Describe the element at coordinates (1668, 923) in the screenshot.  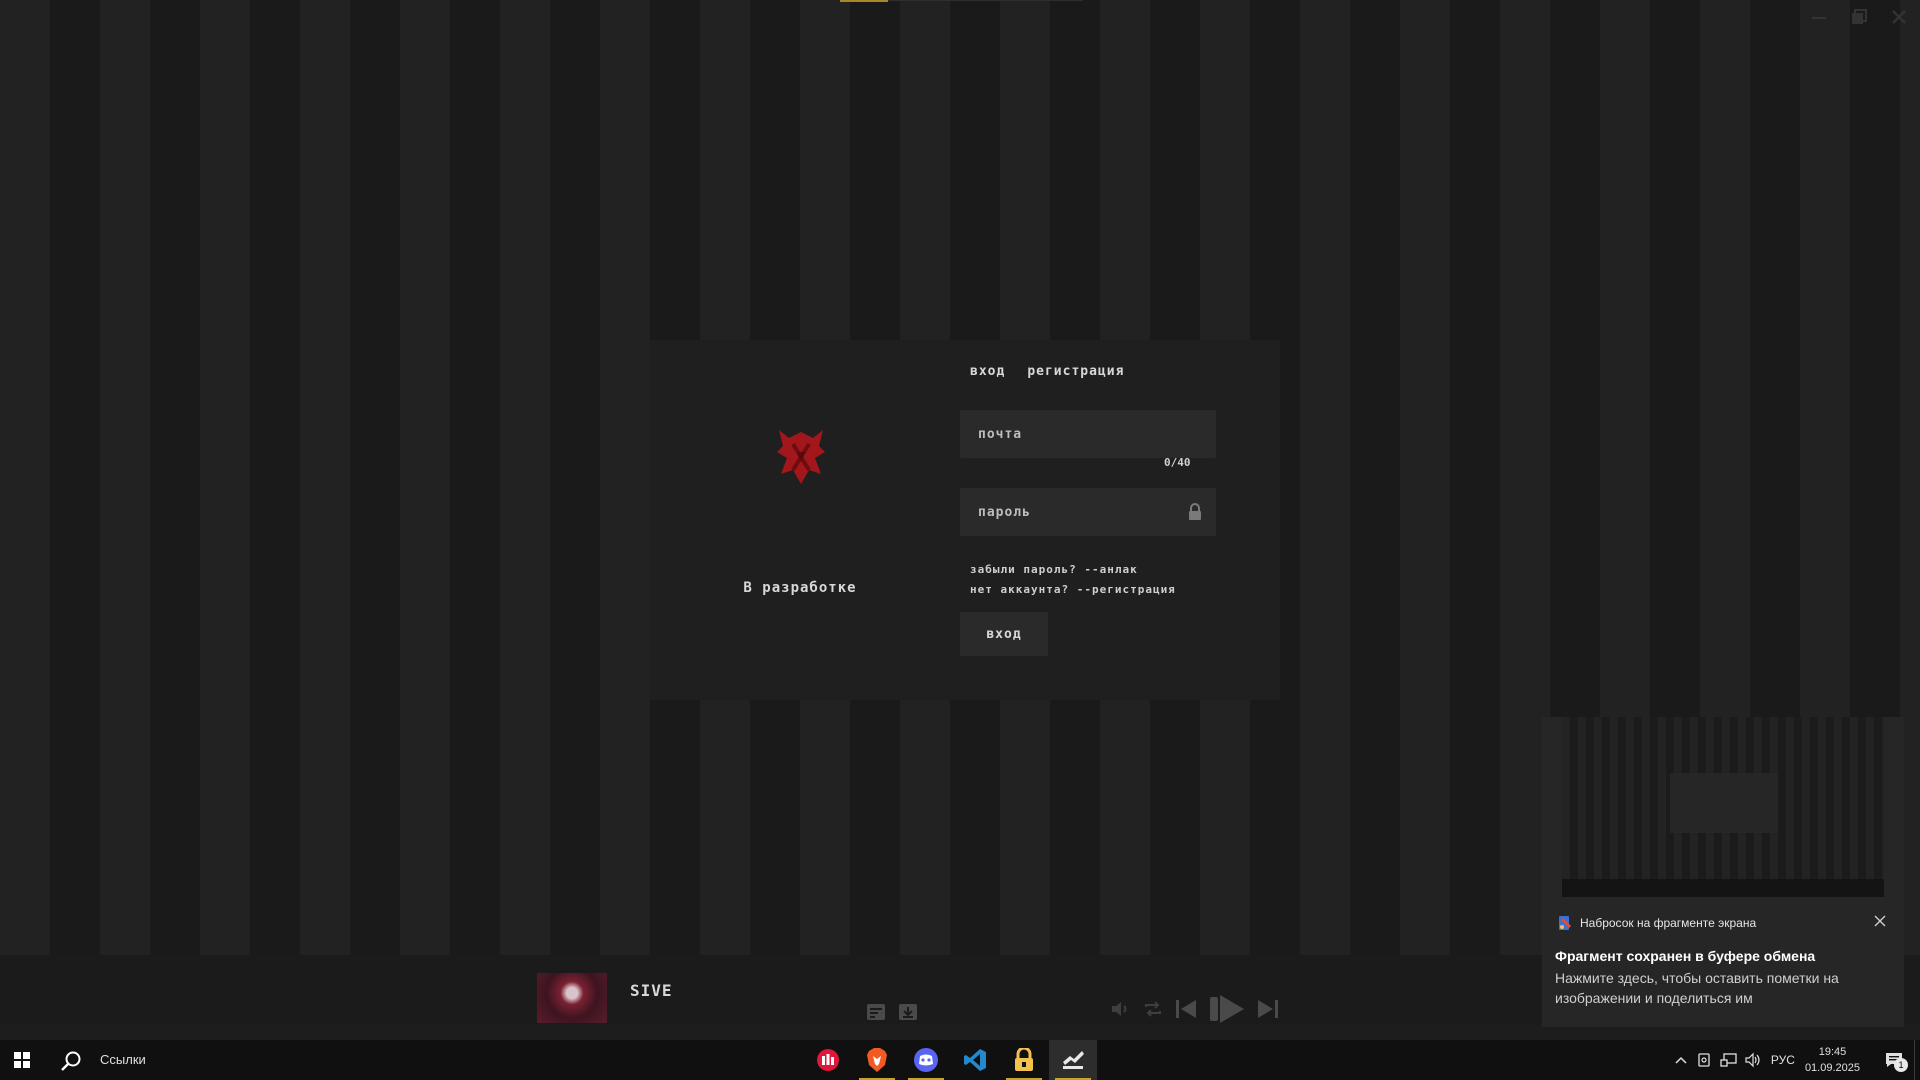
I see `notification-app-name: Набросок на фрагменте экрана` at that location.